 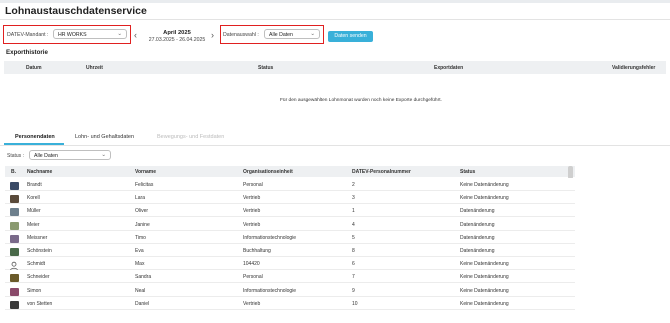 I want to click on status-filter-value: Alle Daten, so click(x=46, y=155).